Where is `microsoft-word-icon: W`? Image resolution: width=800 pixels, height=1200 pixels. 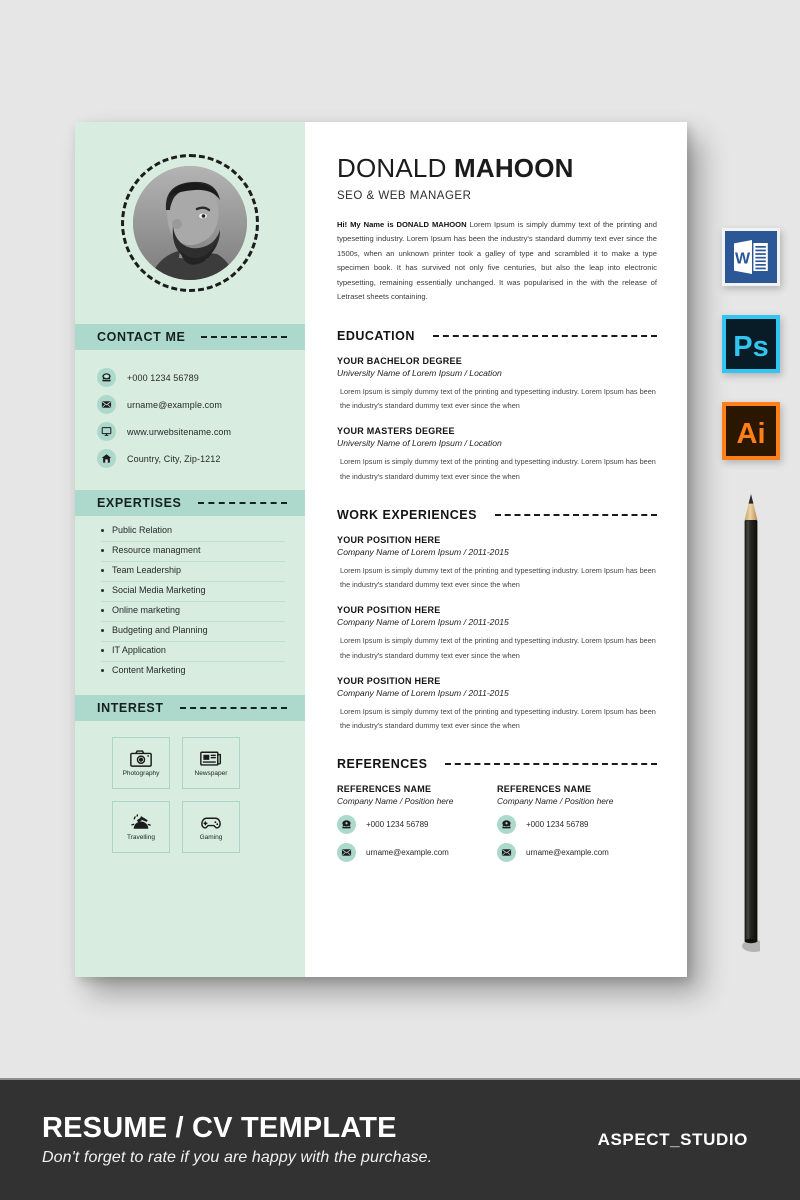 microsoft-word-icon: W is located at coordinates (751, 257).